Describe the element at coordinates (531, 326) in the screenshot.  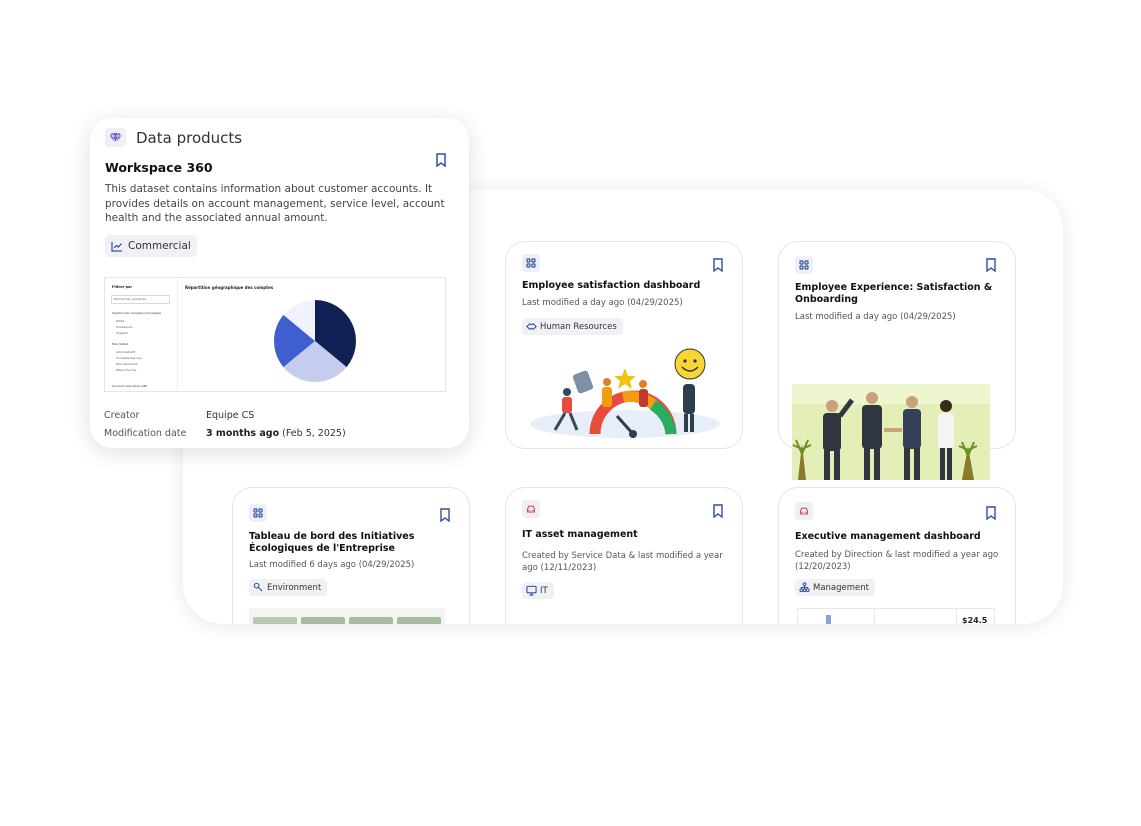
I see `handshake-icon` at that location.